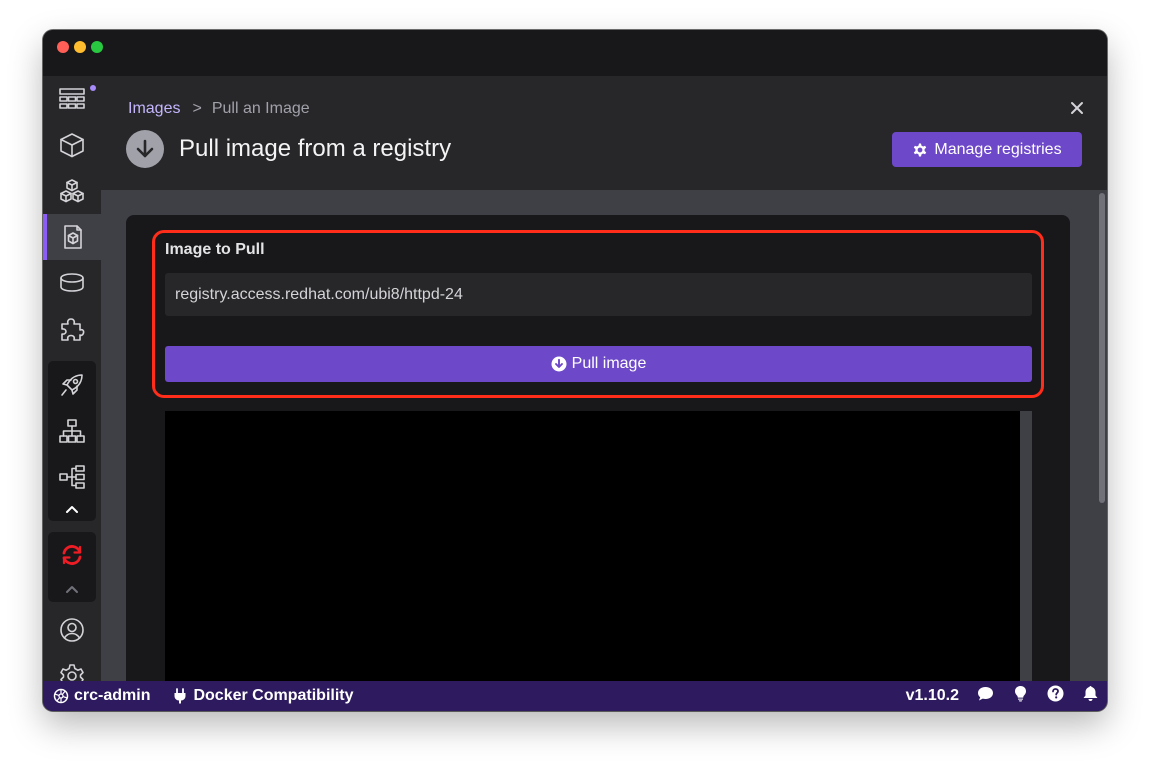 This screenshot has height=769, width=1150. I want to click on pull-image-label: Pull image, so click(609, 363).